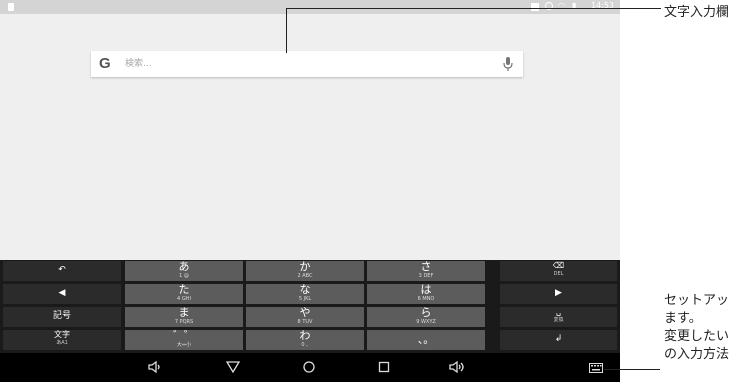 The width and height of the screenshot is (754, 382). Describe the element at coordinates (62, 340) in the screenshot. I see `input-mode-key: 文字 あA1` at that location.